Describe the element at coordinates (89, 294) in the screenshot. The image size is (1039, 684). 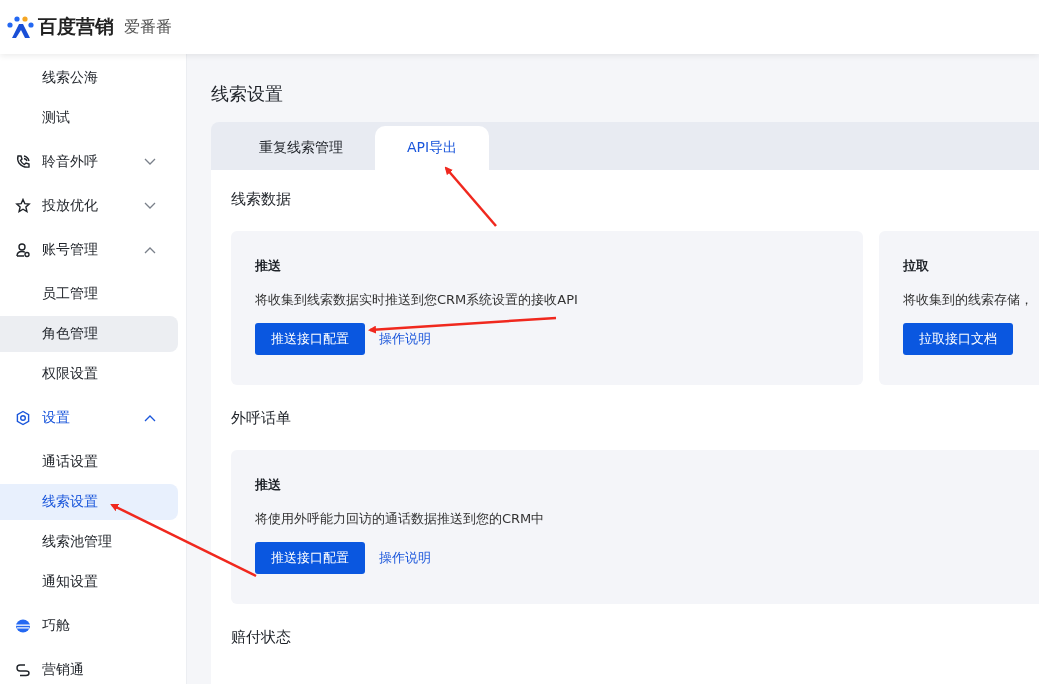
I see `sidebar-item: 员工管理` at that location.